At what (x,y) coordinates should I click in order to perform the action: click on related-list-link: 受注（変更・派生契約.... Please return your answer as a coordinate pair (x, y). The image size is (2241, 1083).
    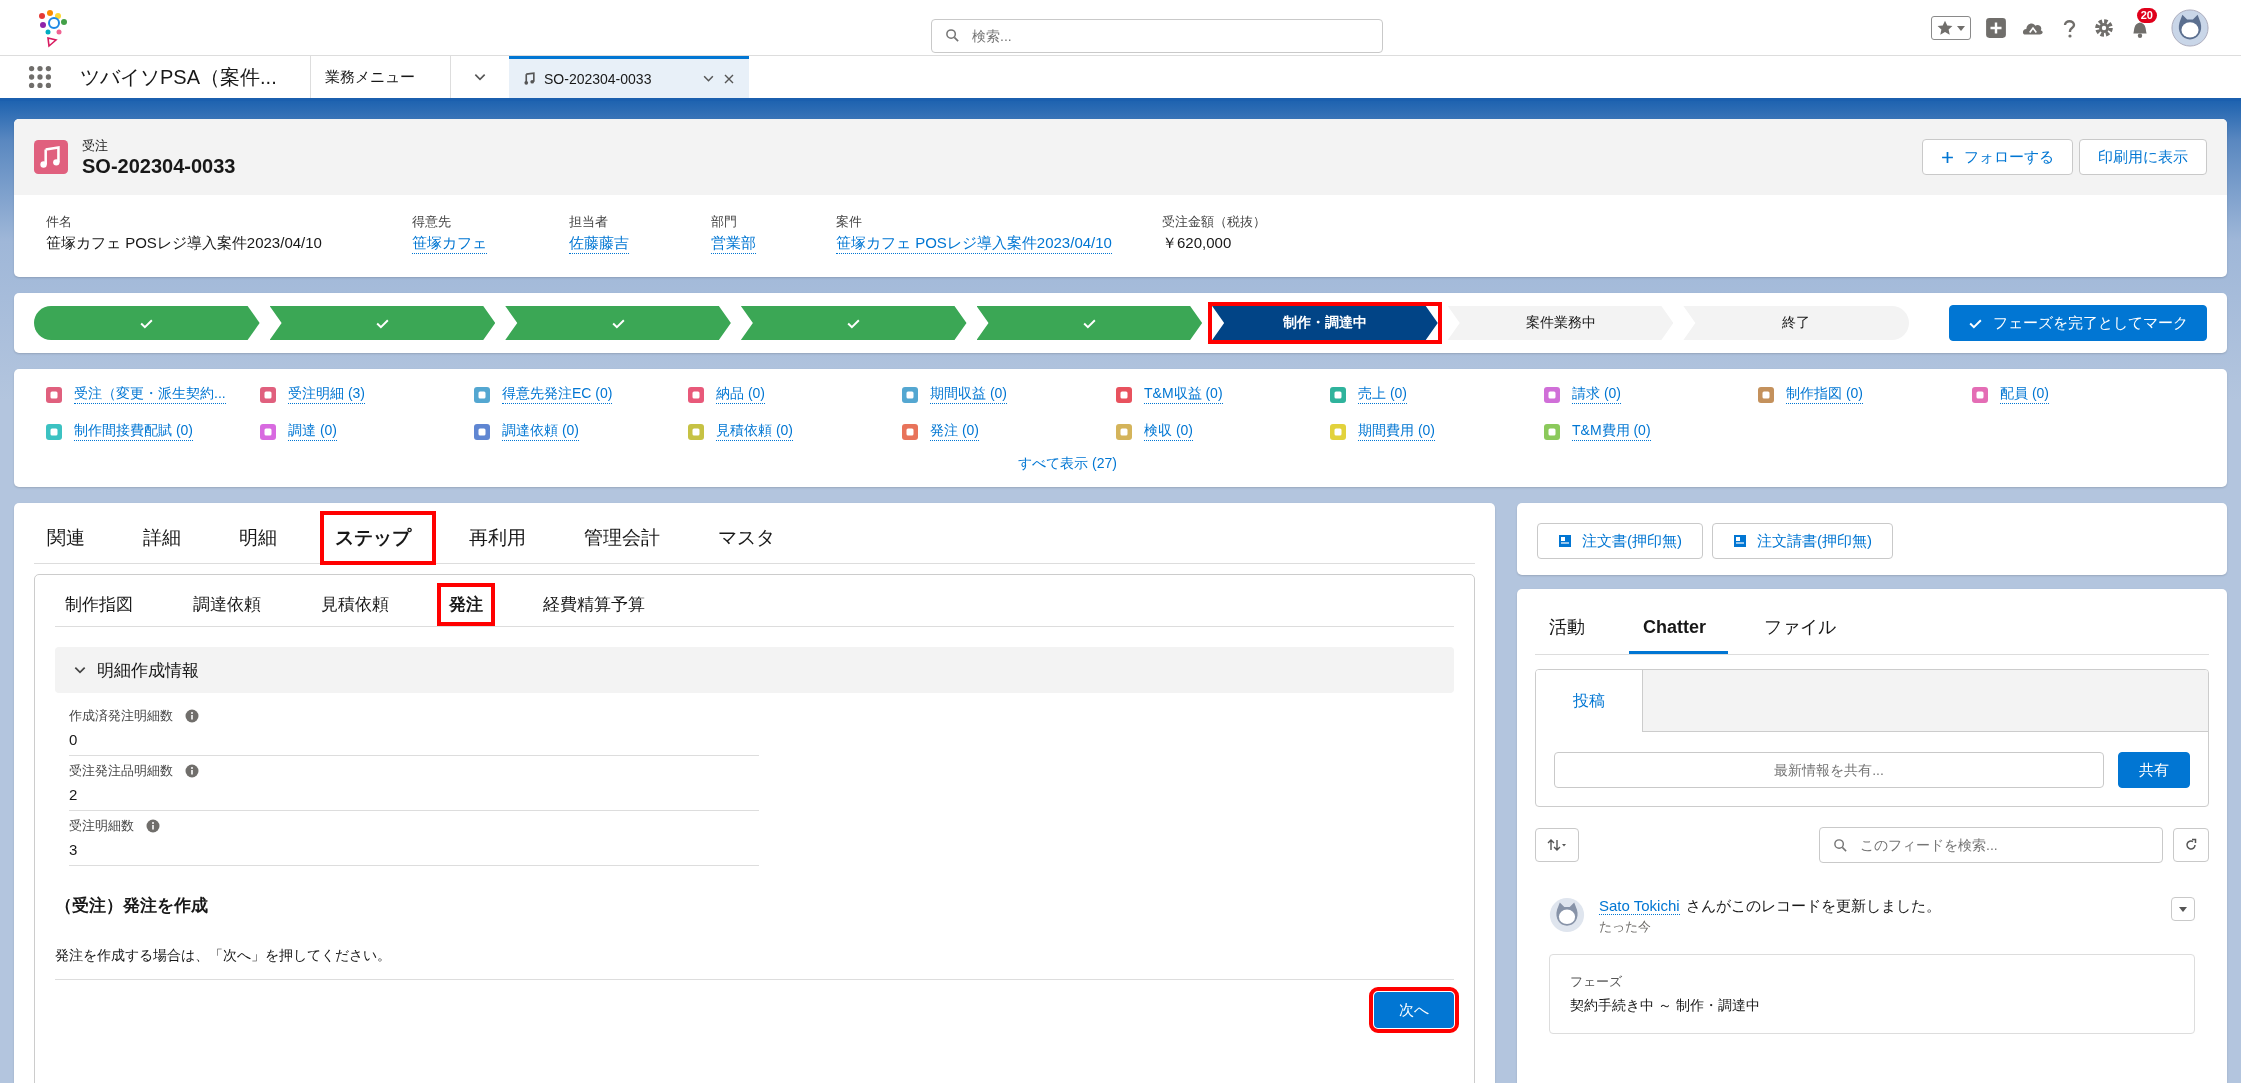
    Looking at the image, I should click on (150, 394).